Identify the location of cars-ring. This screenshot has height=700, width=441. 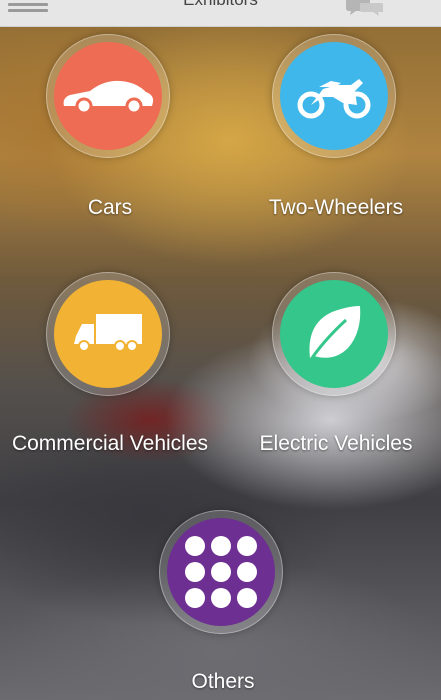
(108, 96).